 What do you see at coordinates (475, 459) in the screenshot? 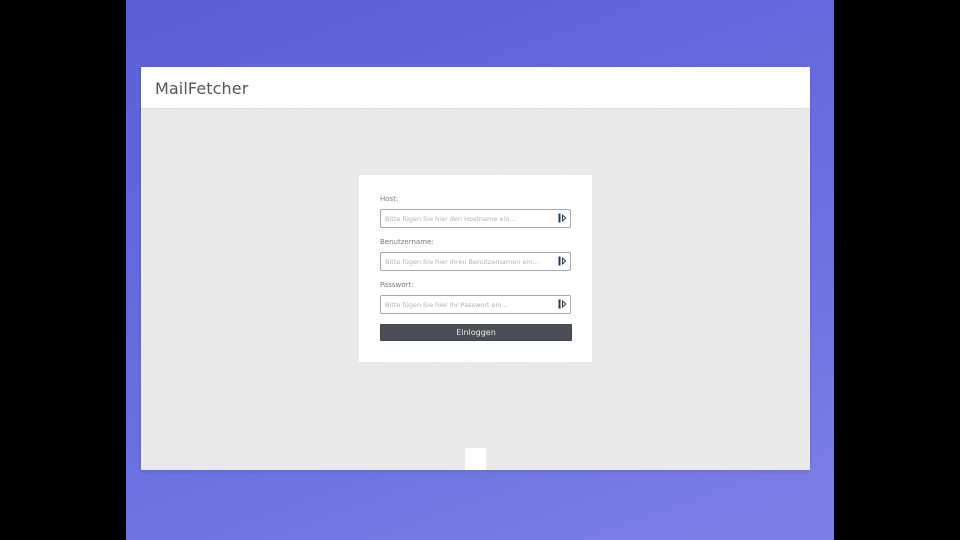
I see `bottom-tab` at bounding box center [475, 459].